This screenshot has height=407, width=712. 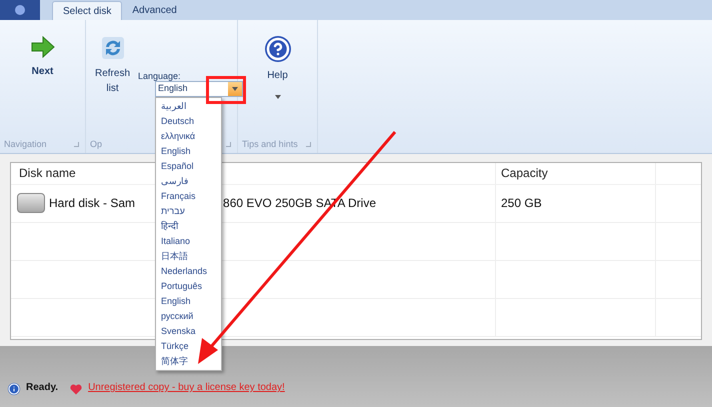 What do you see at coordinates (188, 256) in the screenshot?
I see `language-option: 日本語` at bounding box center [188, 256].